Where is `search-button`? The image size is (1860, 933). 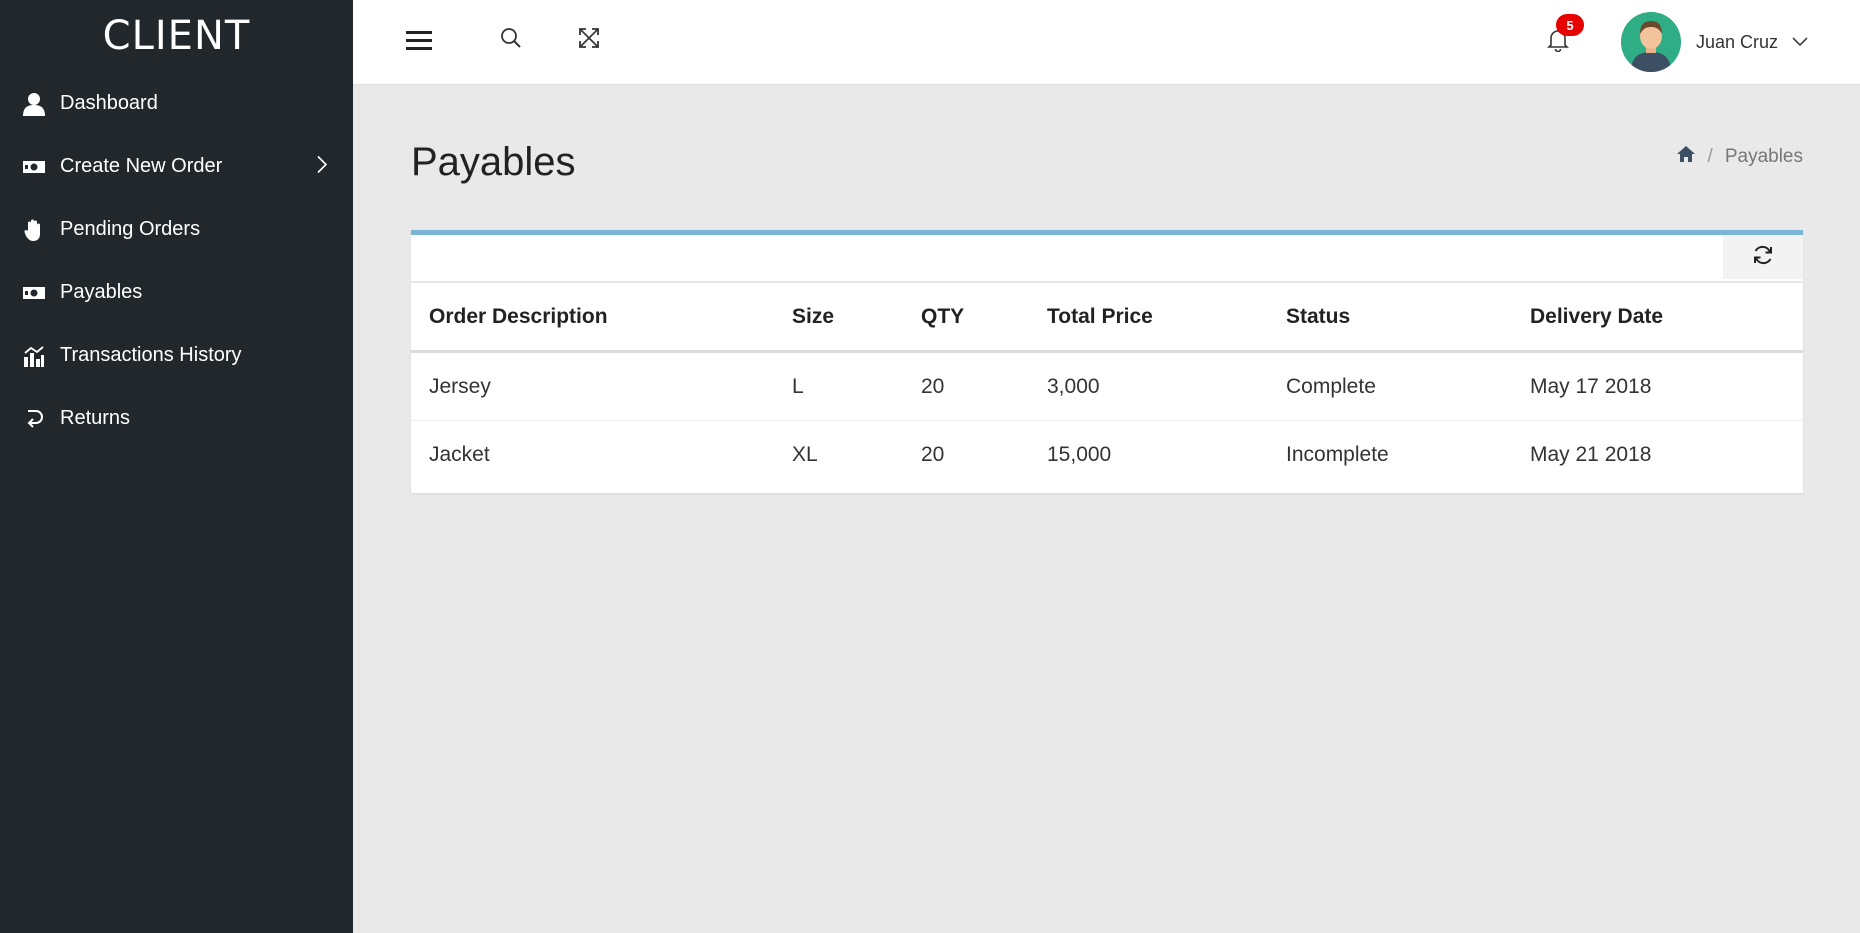
search-button is located at coordinates (511, 40).